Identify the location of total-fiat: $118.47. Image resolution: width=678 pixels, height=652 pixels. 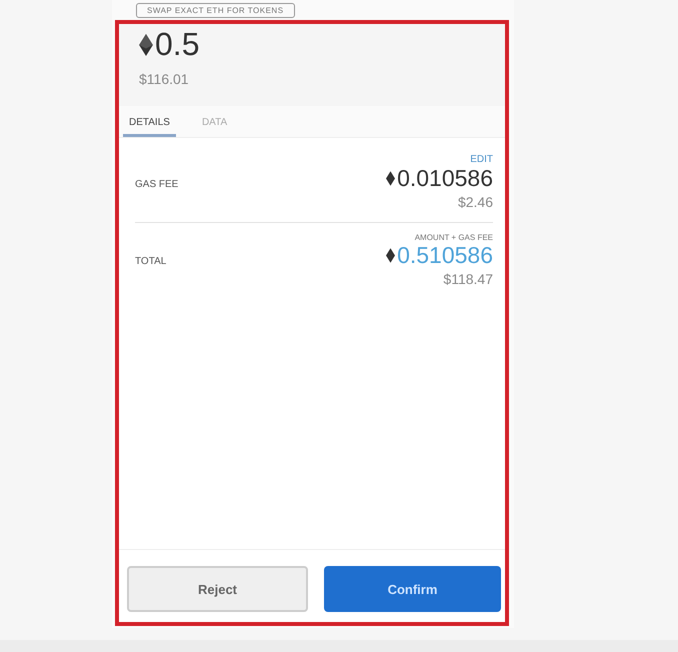
(468, 279).